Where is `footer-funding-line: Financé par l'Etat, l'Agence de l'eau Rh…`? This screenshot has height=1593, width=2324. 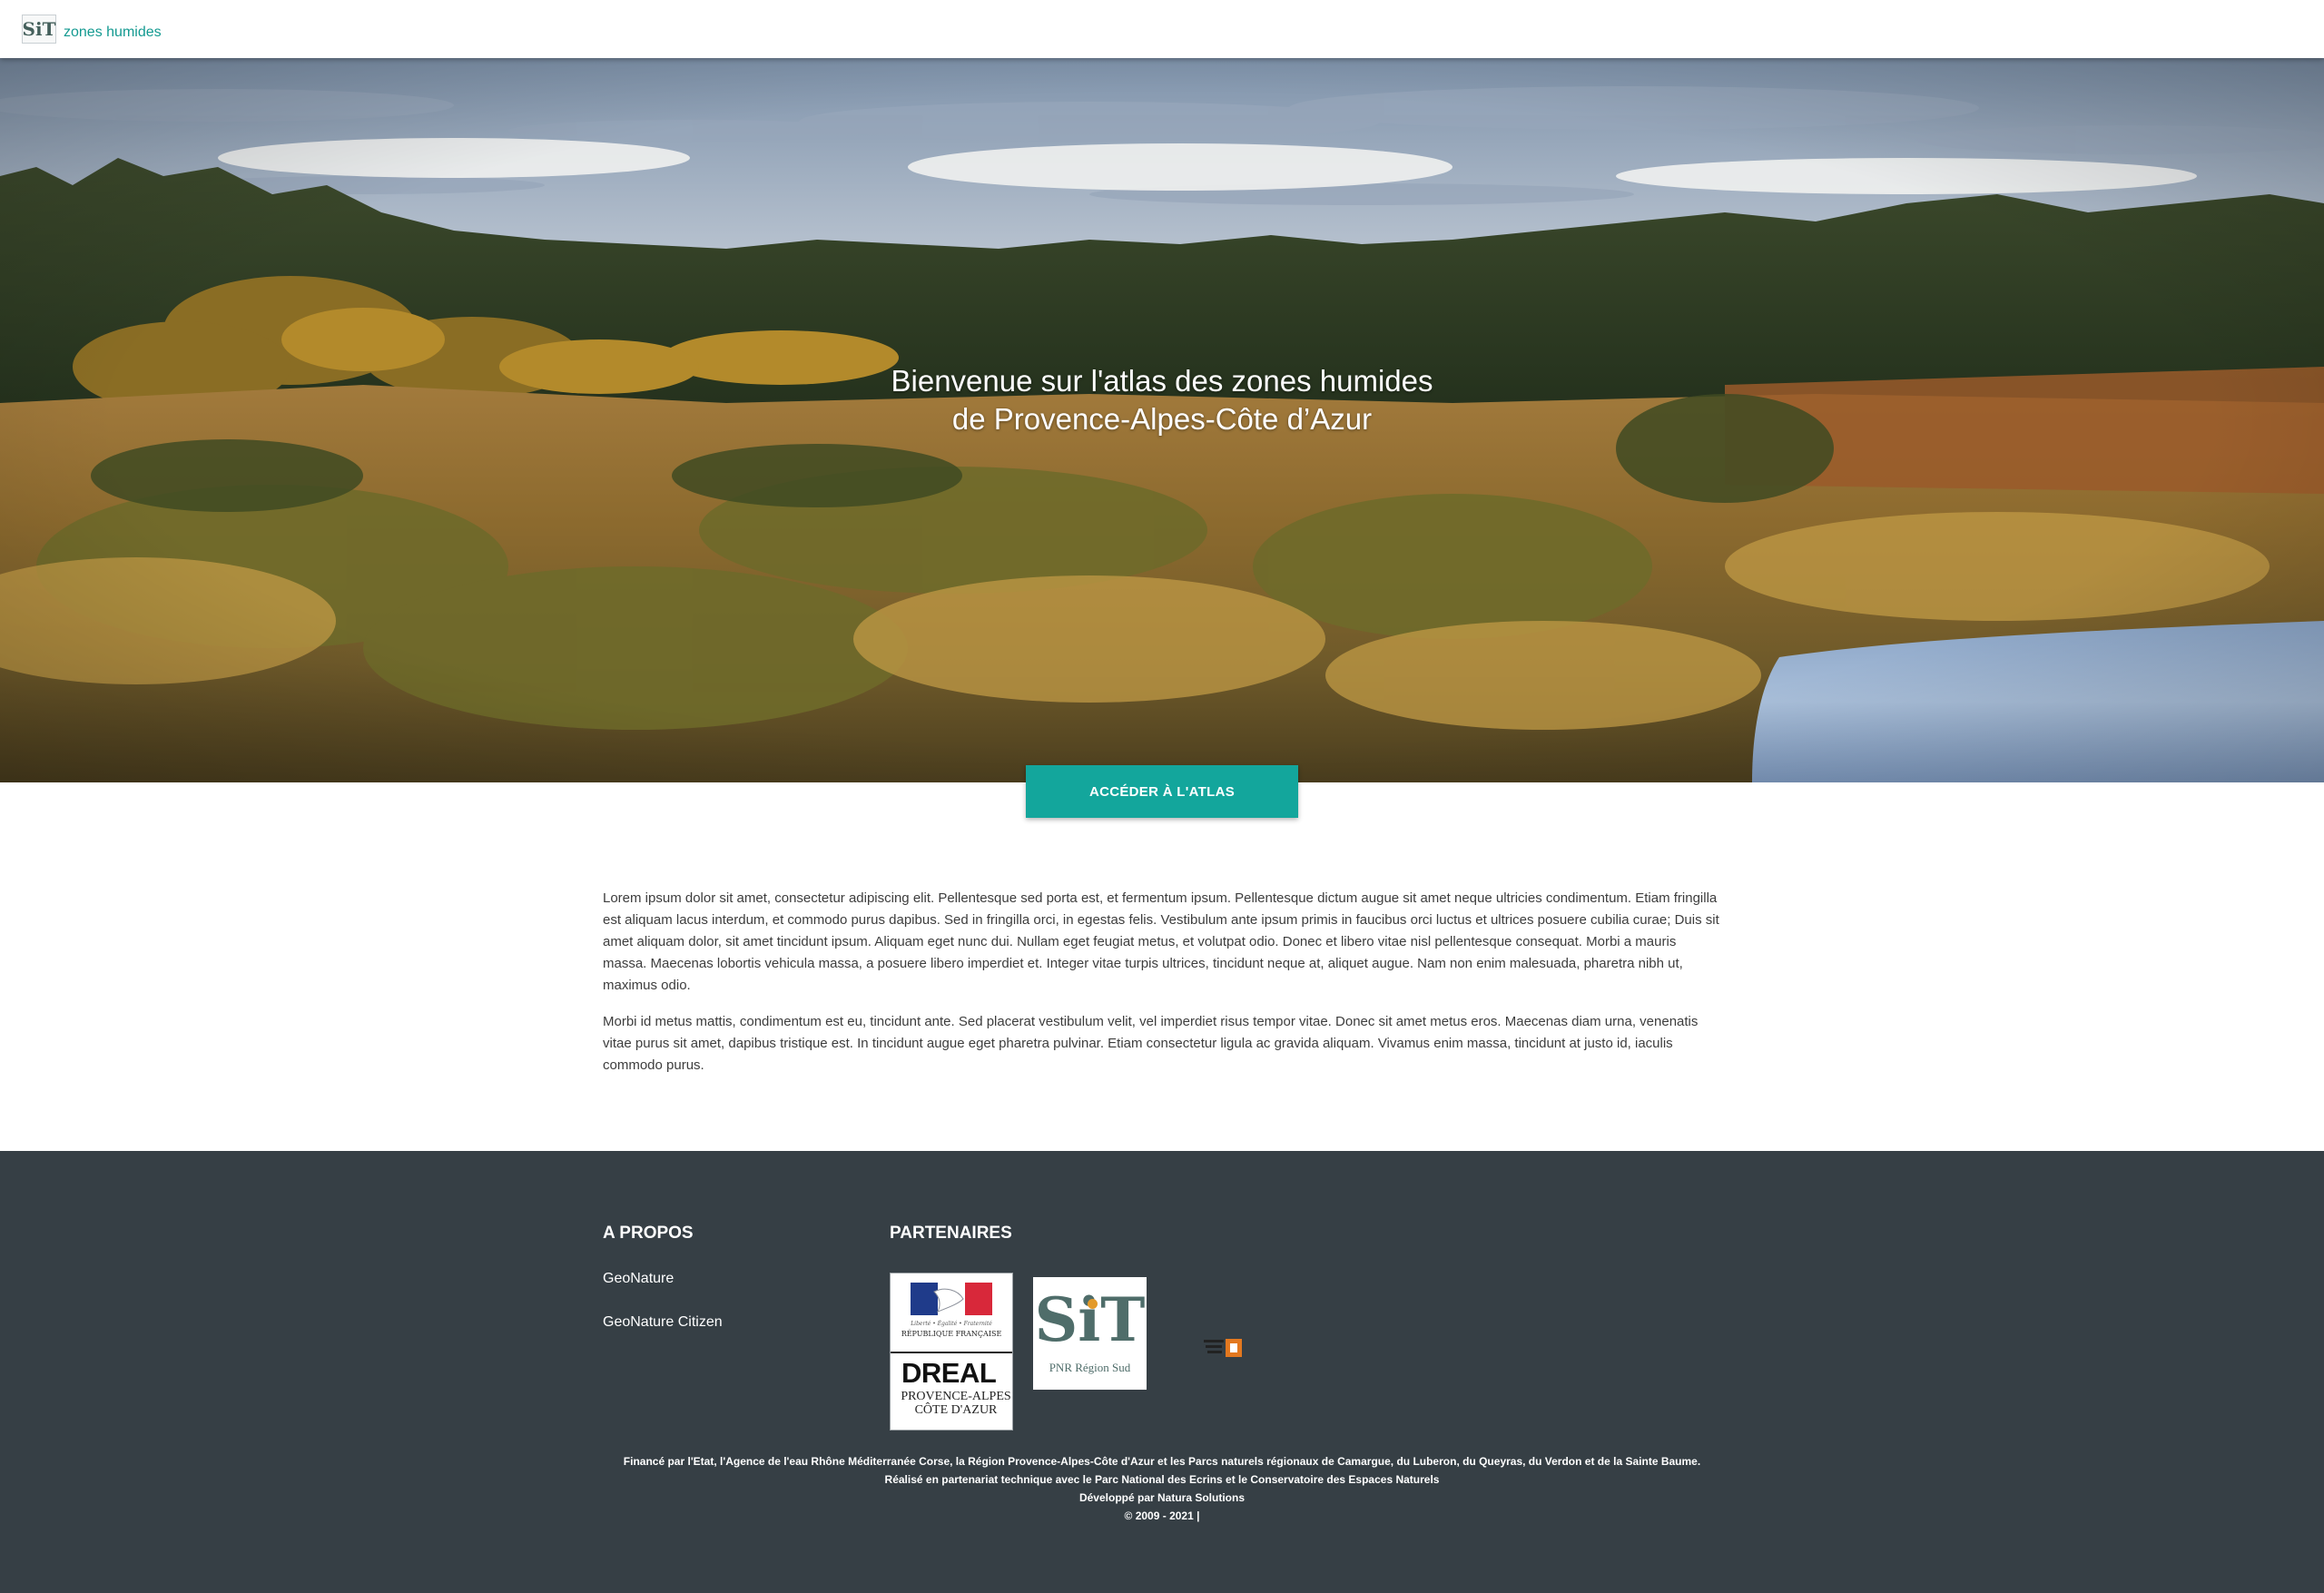
footer-funding-line: Financé par l'Etat, l'Agence de l'eau Rh… is located at coordinates (1162, 1461).